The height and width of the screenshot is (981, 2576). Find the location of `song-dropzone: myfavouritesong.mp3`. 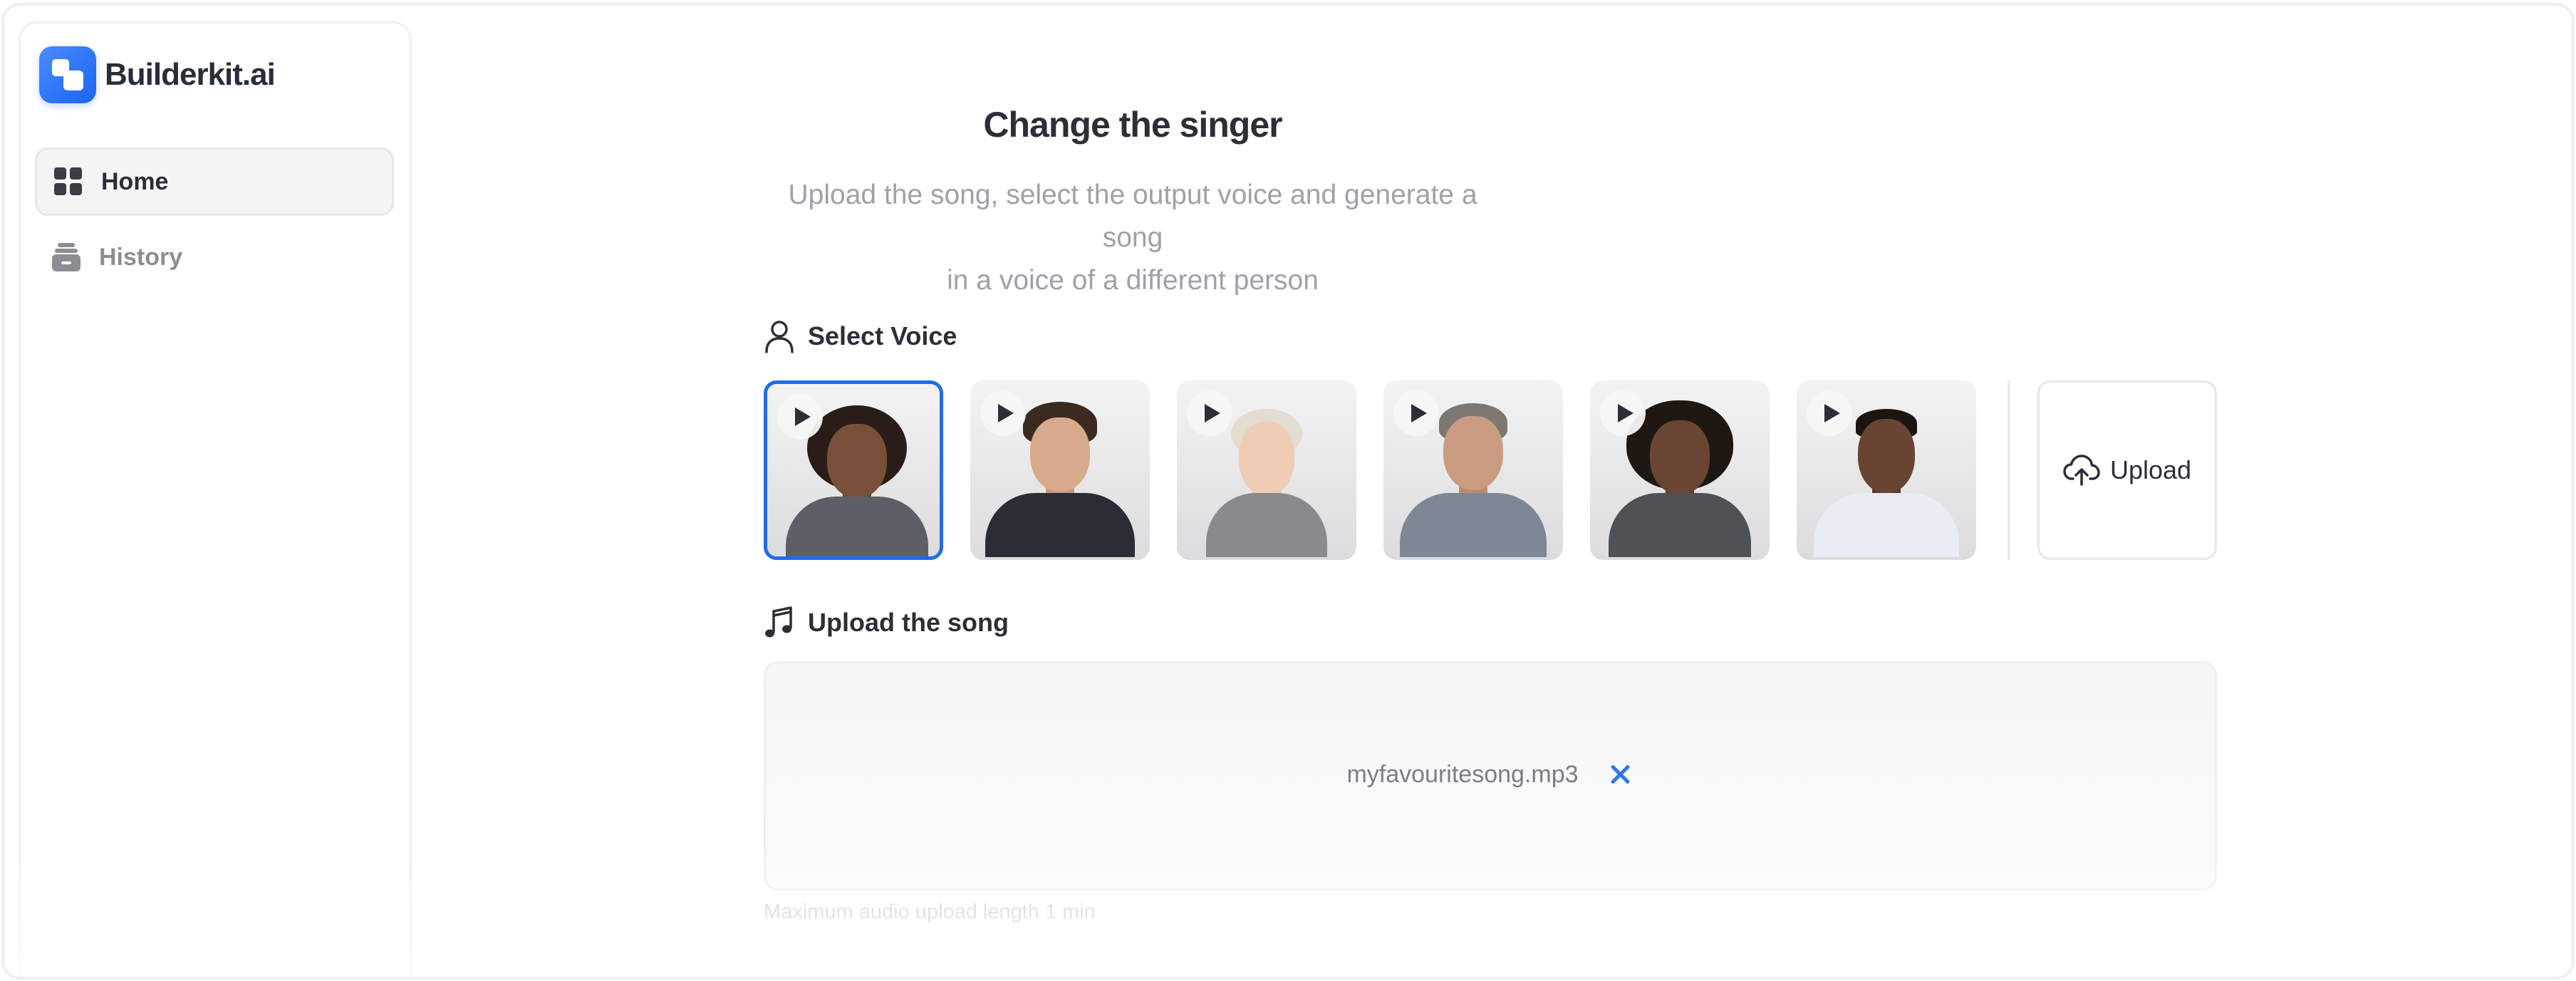

song-dropzone: myfavouritesong.mp3 is located at coordinates (1490, 776).